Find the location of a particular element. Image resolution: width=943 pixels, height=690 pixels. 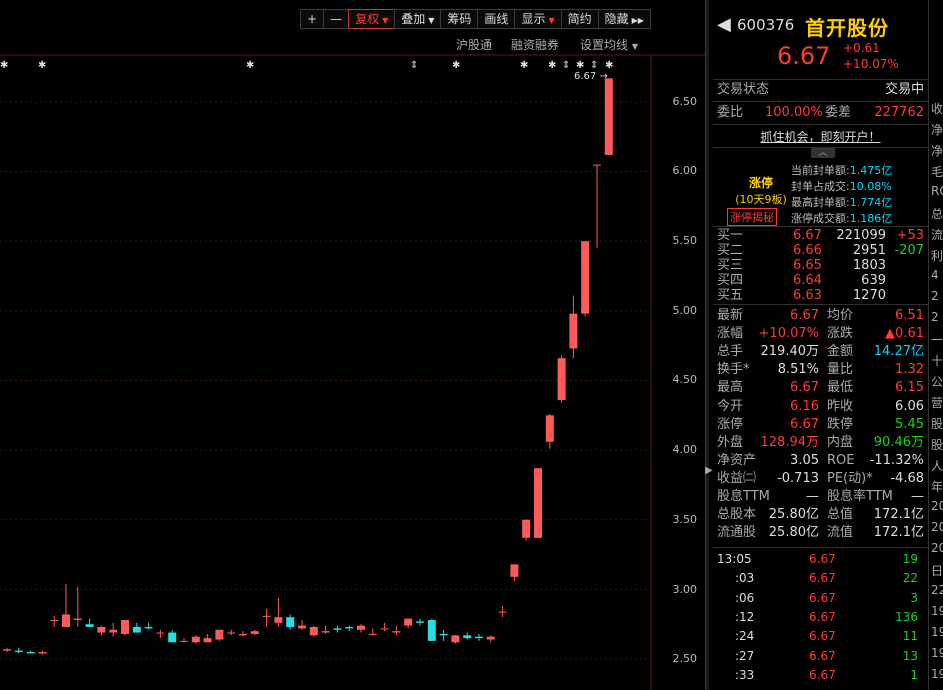

panel-divider is located at coordinates (707, 345).